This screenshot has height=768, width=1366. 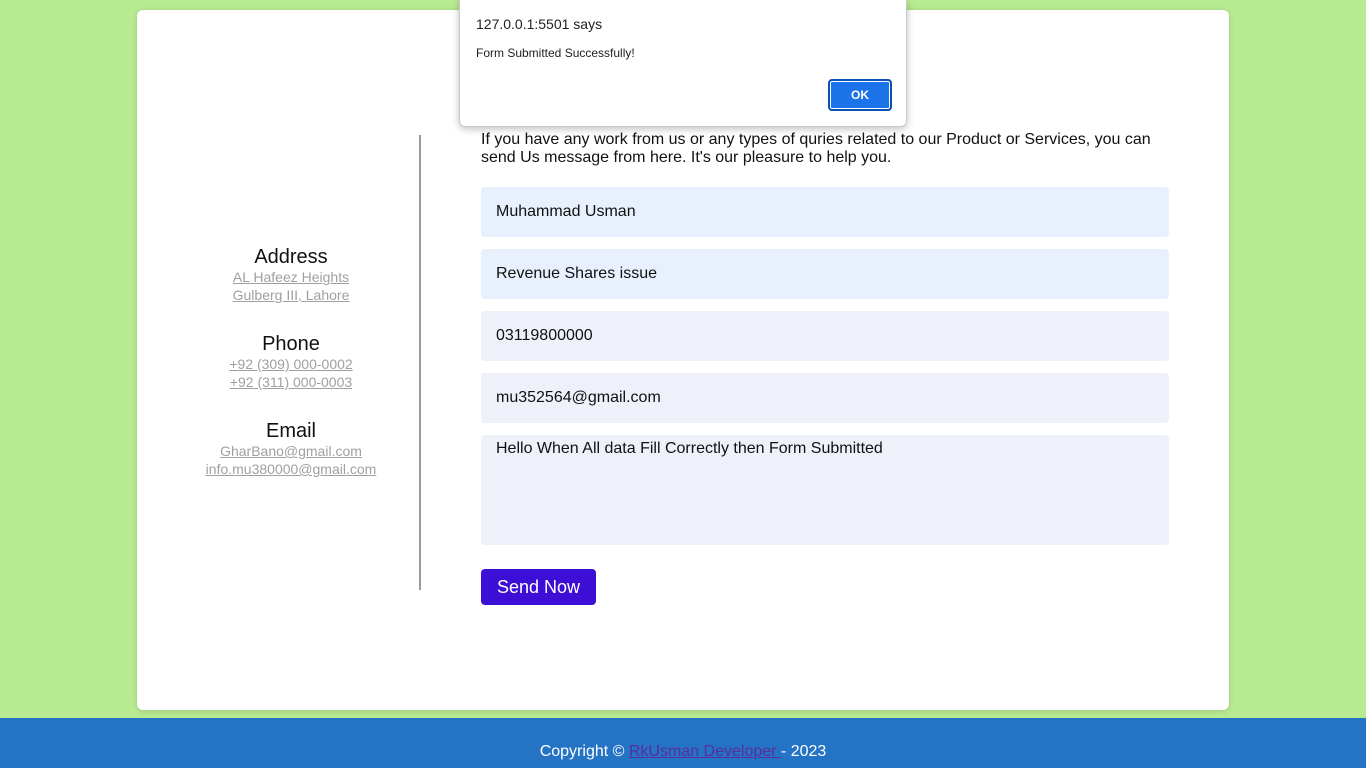 What do you see at coordinates (825, 336) in the screenshot?
I see `phone-input` at bounding box center [825, 336].